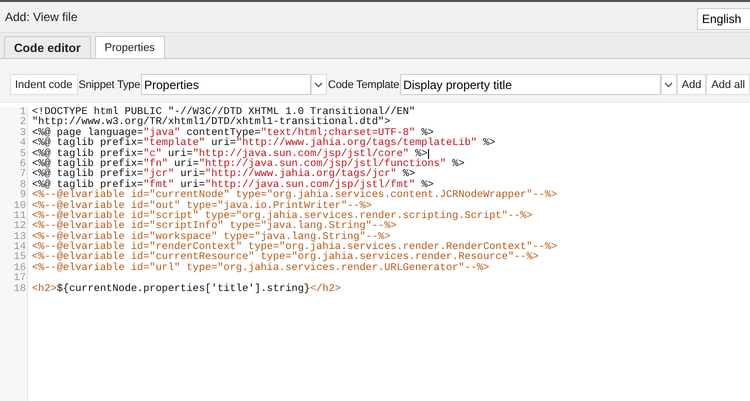  Describe the element at coordinates (152, 153) in the screenshot. I see `code-token: "c"` at that location.